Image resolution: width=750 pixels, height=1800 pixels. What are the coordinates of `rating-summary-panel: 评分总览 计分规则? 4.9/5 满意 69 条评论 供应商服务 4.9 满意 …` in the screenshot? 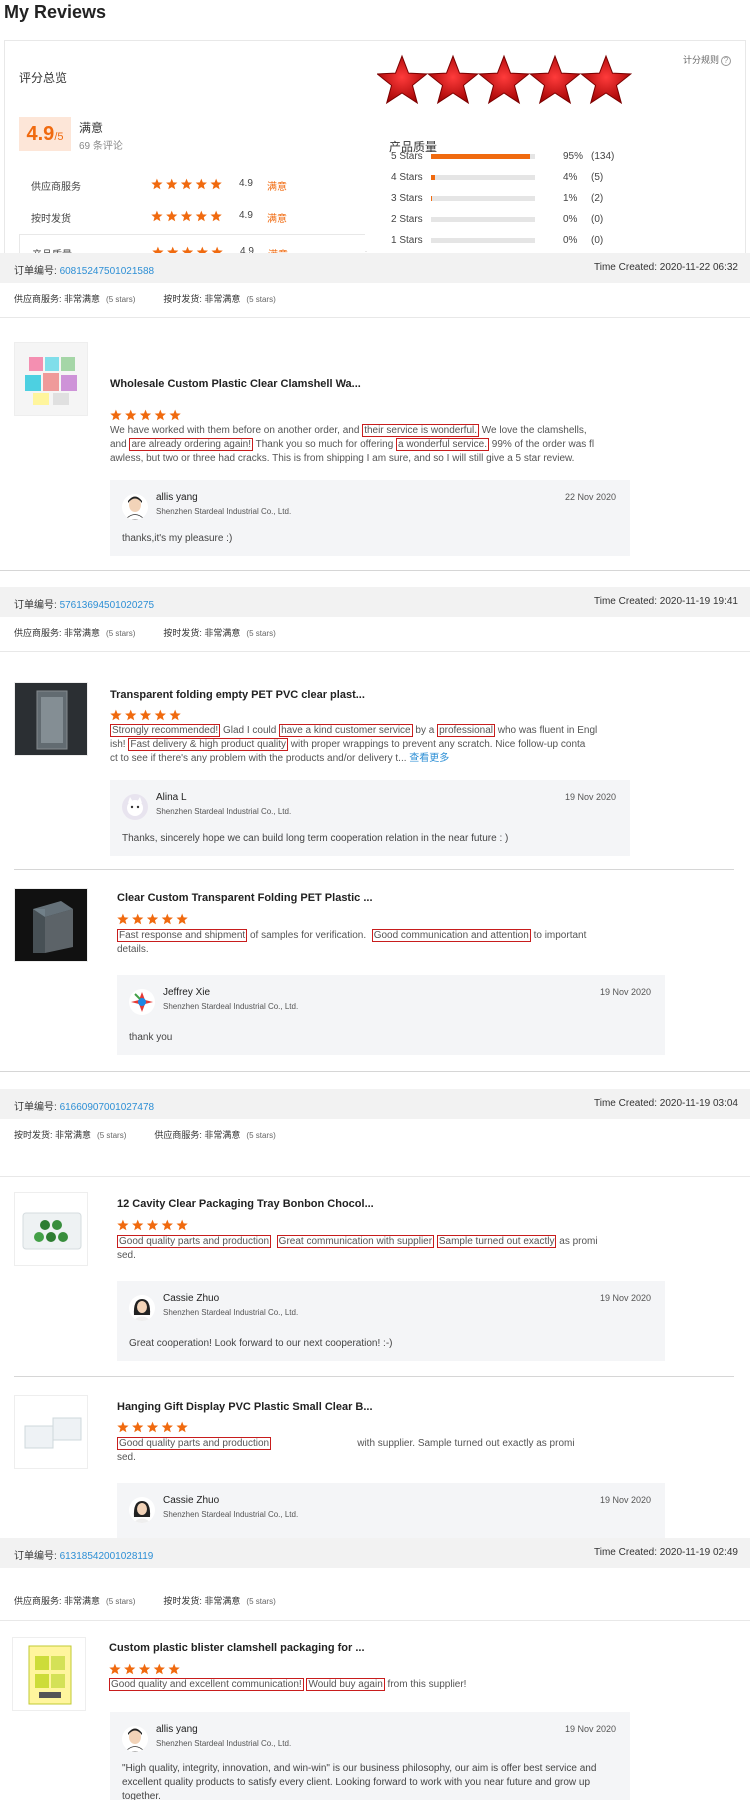 It's located at (375, 160).